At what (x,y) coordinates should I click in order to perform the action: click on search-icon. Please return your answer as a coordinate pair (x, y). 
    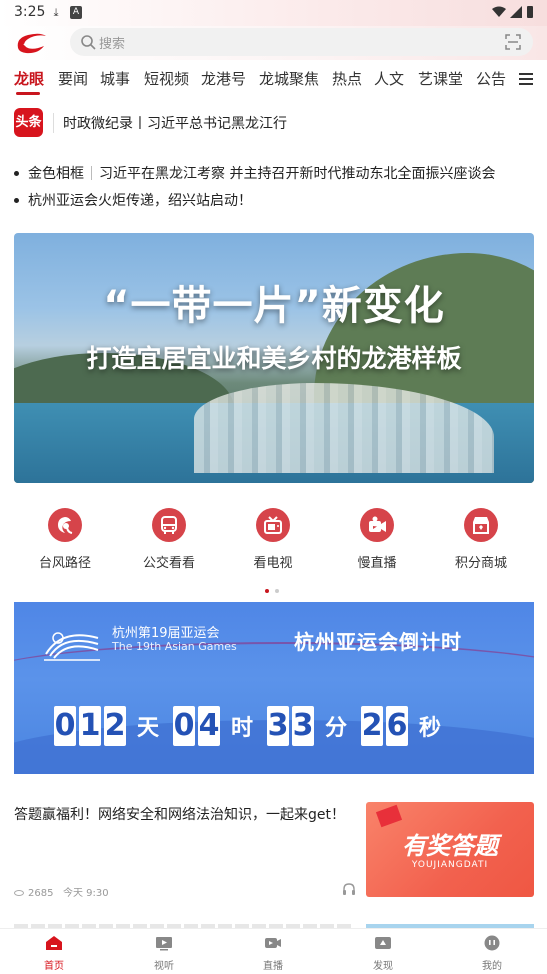
    Looking at the image, I should click on (88, 42).